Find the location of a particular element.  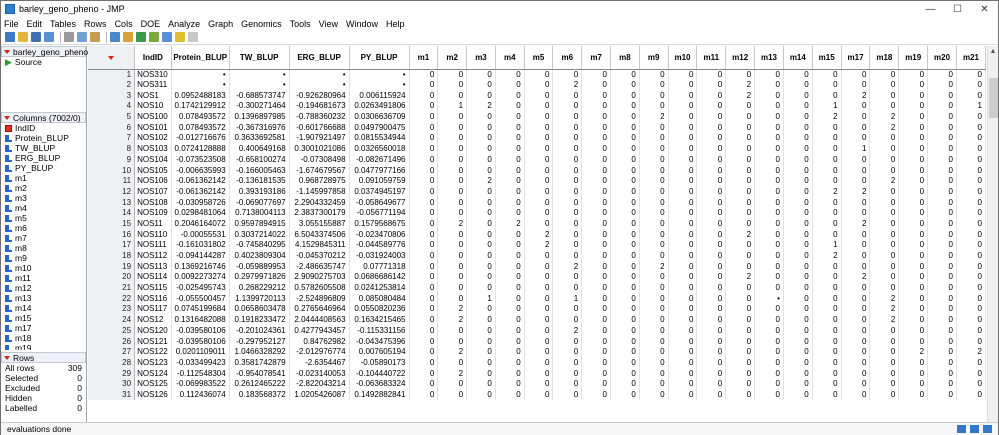

chart-icon is located at coordinates (154, 37).